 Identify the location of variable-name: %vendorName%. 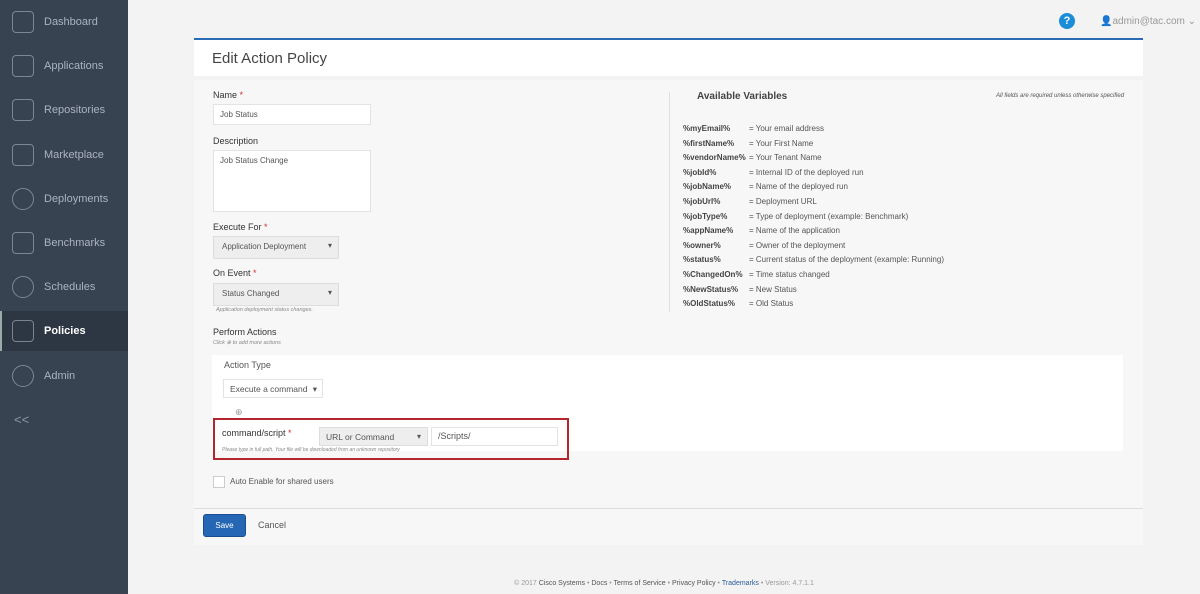
(714, 158).